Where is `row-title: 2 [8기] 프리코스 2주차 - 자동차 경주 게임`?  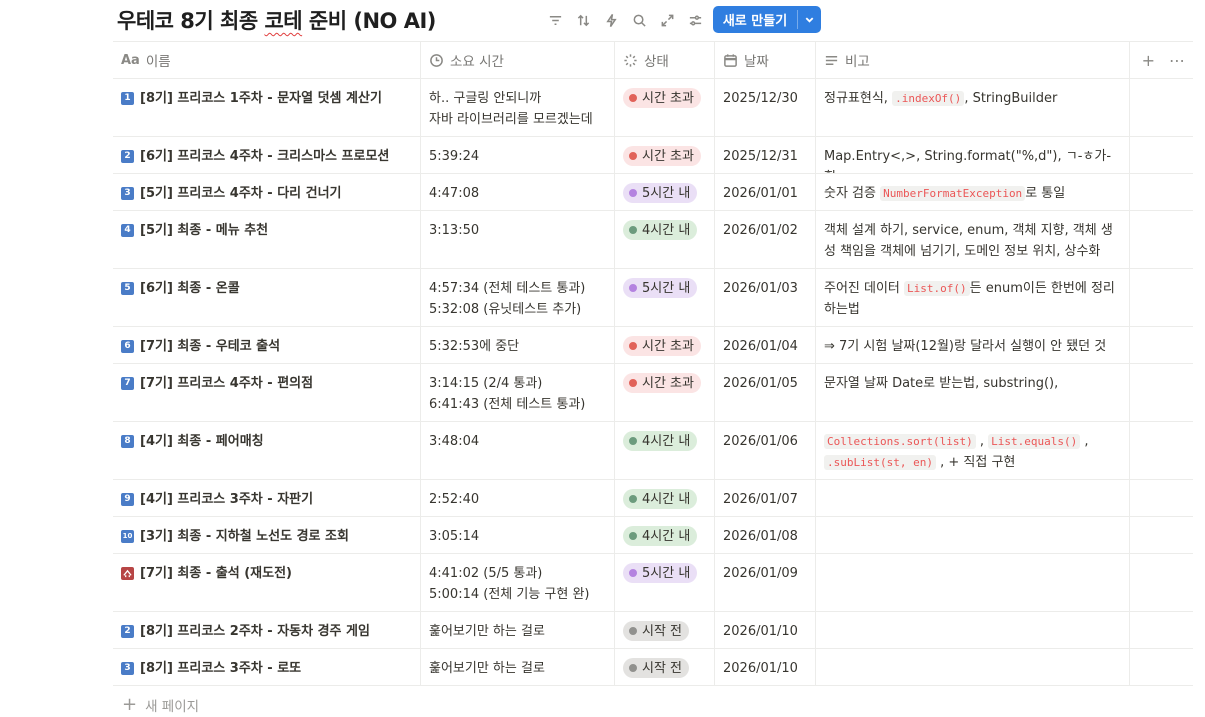
row-title: 2 [8기] 프리코스 2주차 - 자동차 경주 게임 is located at coordinates (266, 631).